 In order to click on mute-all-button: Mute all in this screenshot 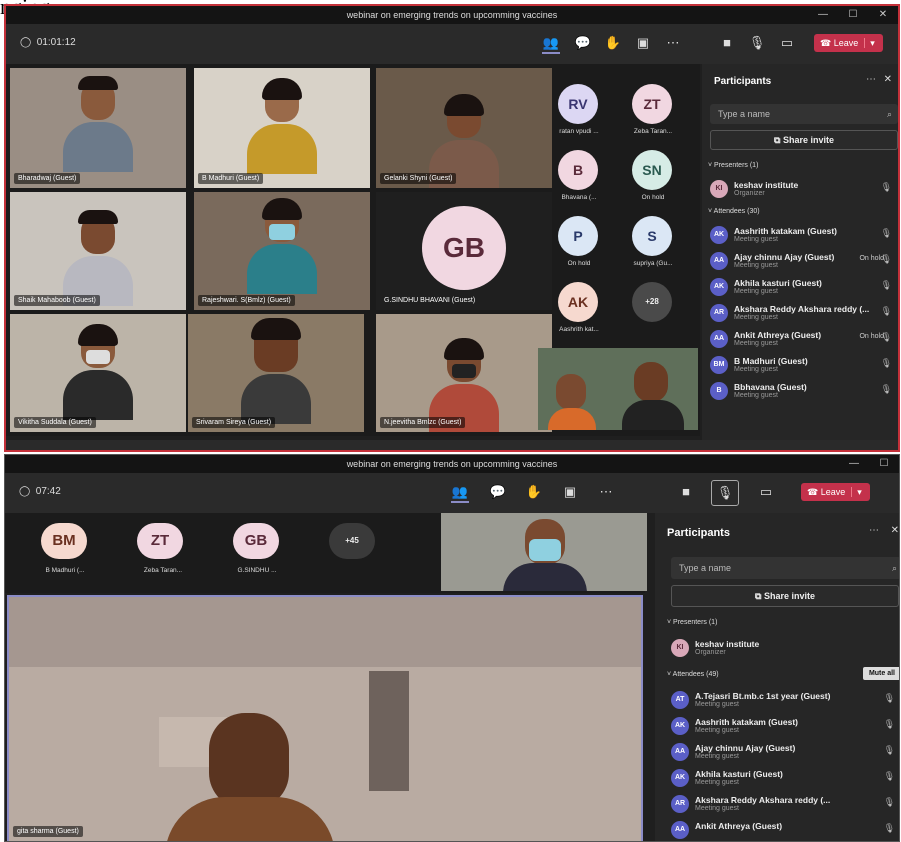, I will do `click(880, 673)`.